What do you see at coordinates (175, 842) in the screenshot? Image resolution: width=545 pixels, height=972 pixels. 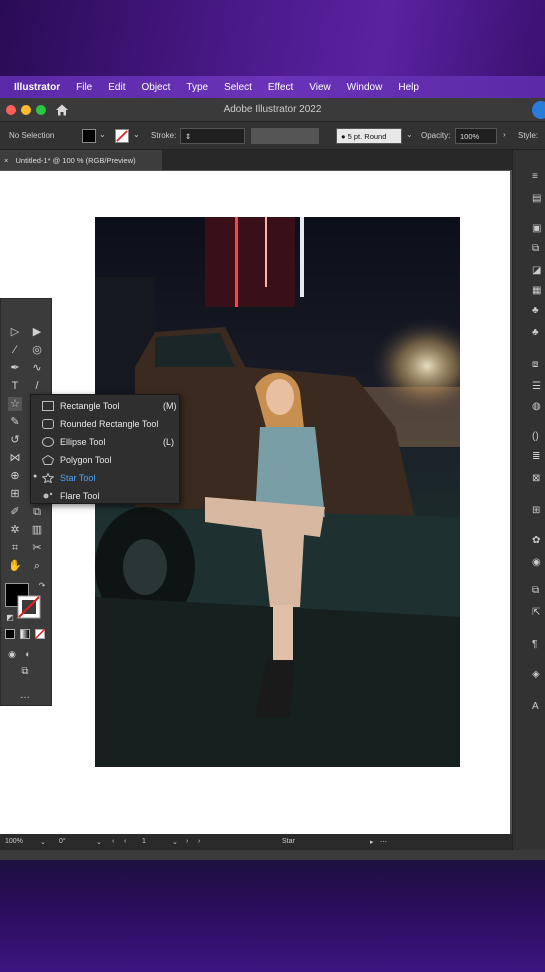 I see `artboard-dropdown-icon: ⌄` at bounding box center [175, 842].